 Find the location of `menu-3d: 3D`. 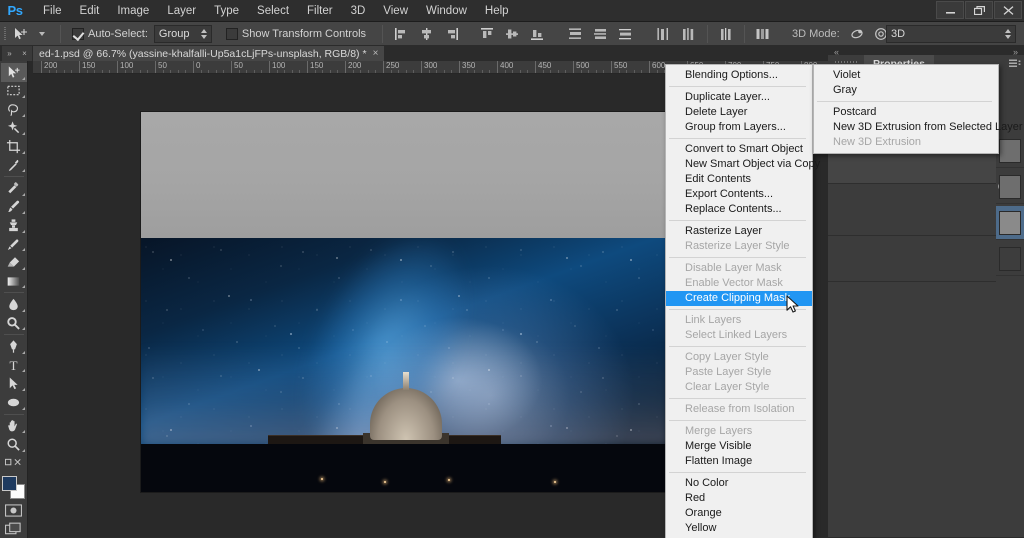

menu-3d: 3D is located at coordinates (358, 11).